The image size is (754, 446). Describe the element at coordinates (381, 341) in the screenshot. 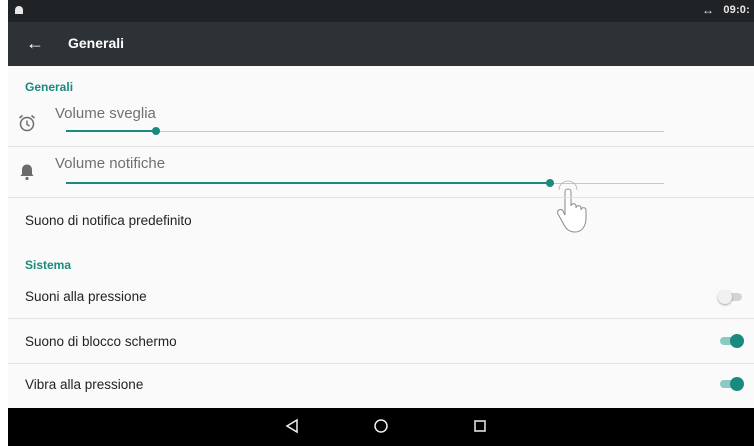

I see `screen-lock-sound-row: Suono di blocco schermo` at that location.